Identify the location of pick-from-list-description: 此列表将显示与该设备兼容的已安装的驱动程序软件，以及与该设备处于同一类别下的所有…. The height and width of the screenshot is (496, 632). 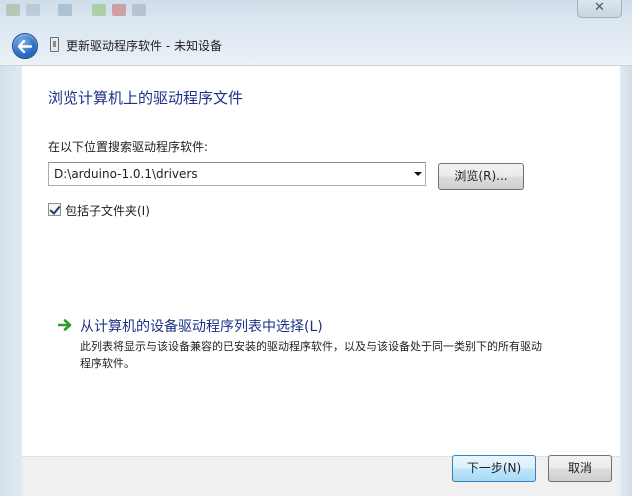
(311, 355).